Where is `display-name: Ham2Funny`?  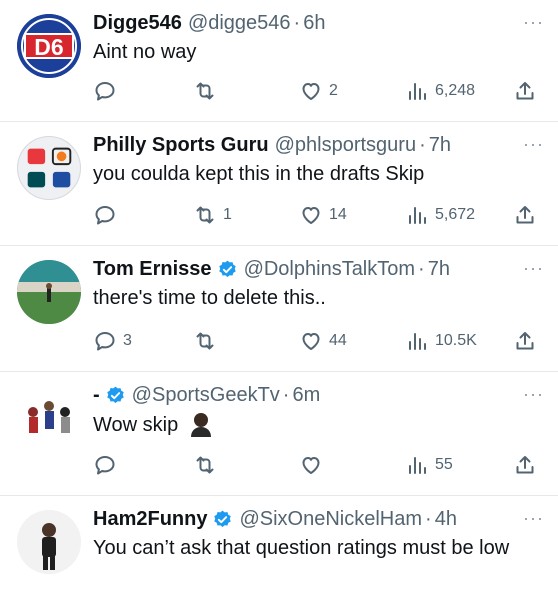
display-name: Ham2Funny is located at coordinates (150, 519).